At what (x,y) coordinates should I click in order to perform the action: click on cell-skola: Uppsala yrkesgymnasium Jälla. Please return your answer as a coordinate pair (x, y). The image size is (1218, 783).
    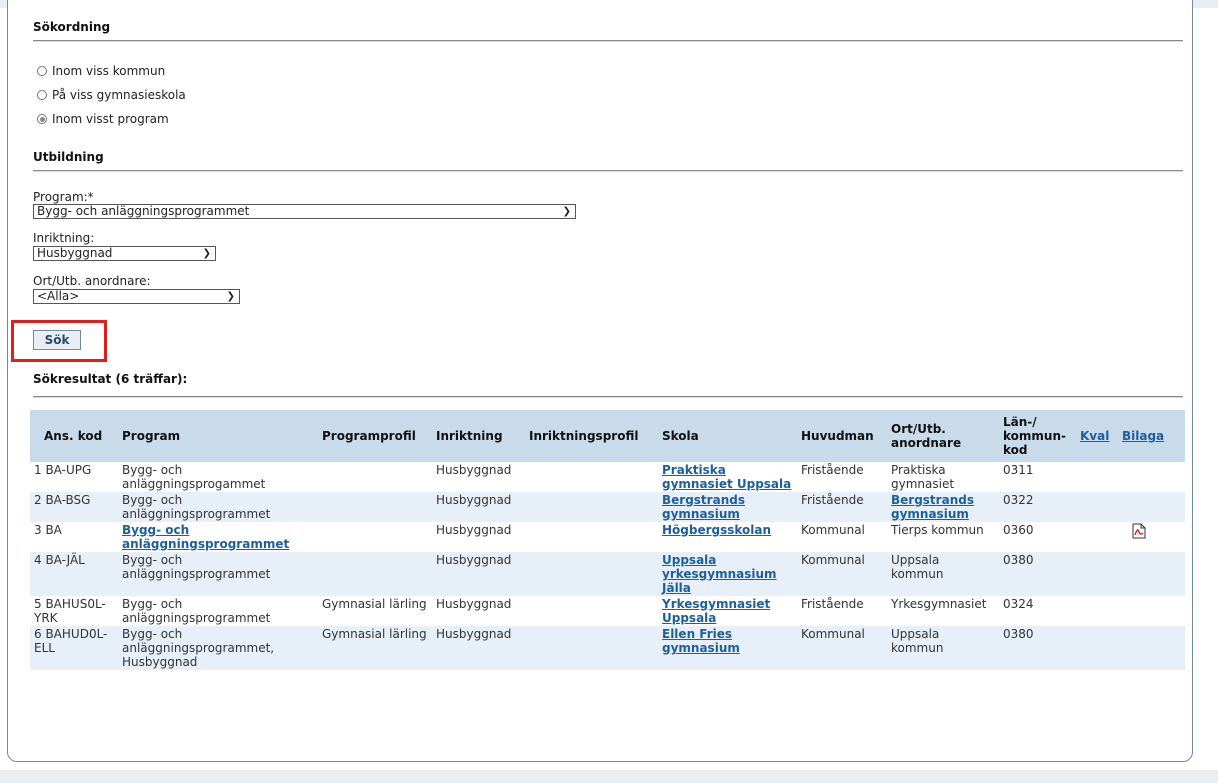
    Looking at the image, I should click on (727, 574).